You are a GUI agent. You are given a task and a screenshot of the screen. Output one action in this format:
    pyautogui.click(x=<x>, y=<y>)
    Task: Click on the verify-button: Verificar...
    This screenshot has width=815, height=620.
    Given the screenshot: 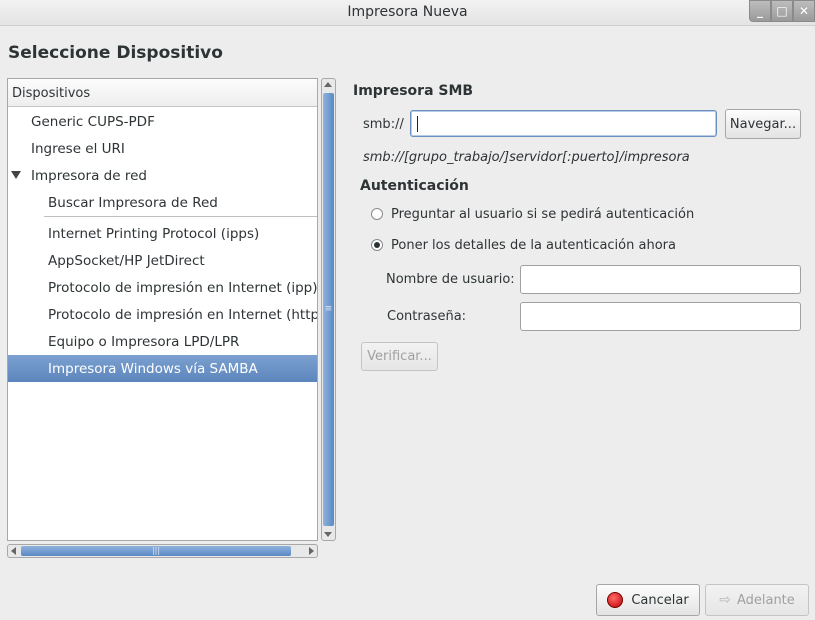 What is the action you would take?
    pyautogui.click(x=399, y=356)
    